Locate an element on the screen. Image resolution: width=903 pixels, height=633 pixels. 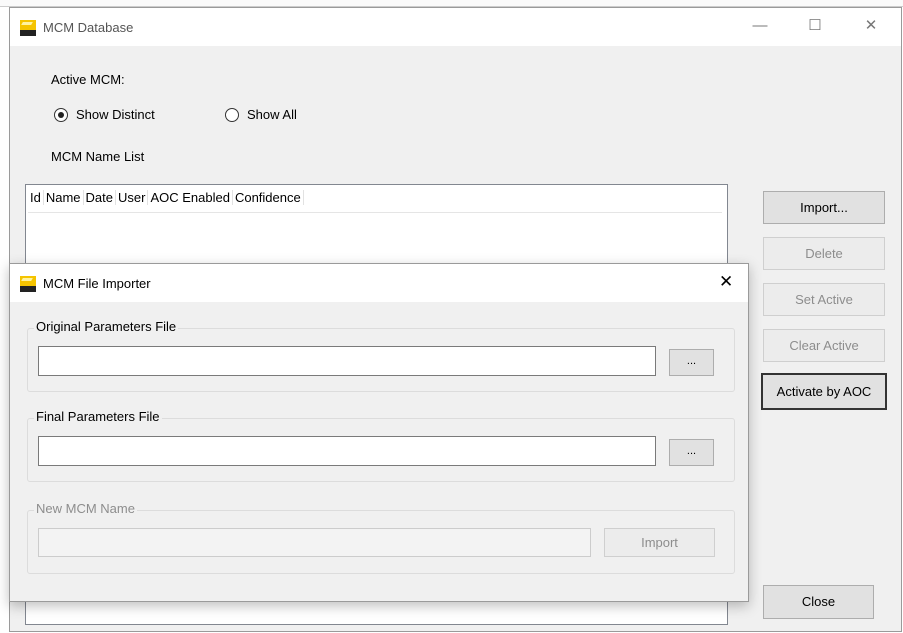
set-active-button: Set Active is located at coordinates (824, 299).